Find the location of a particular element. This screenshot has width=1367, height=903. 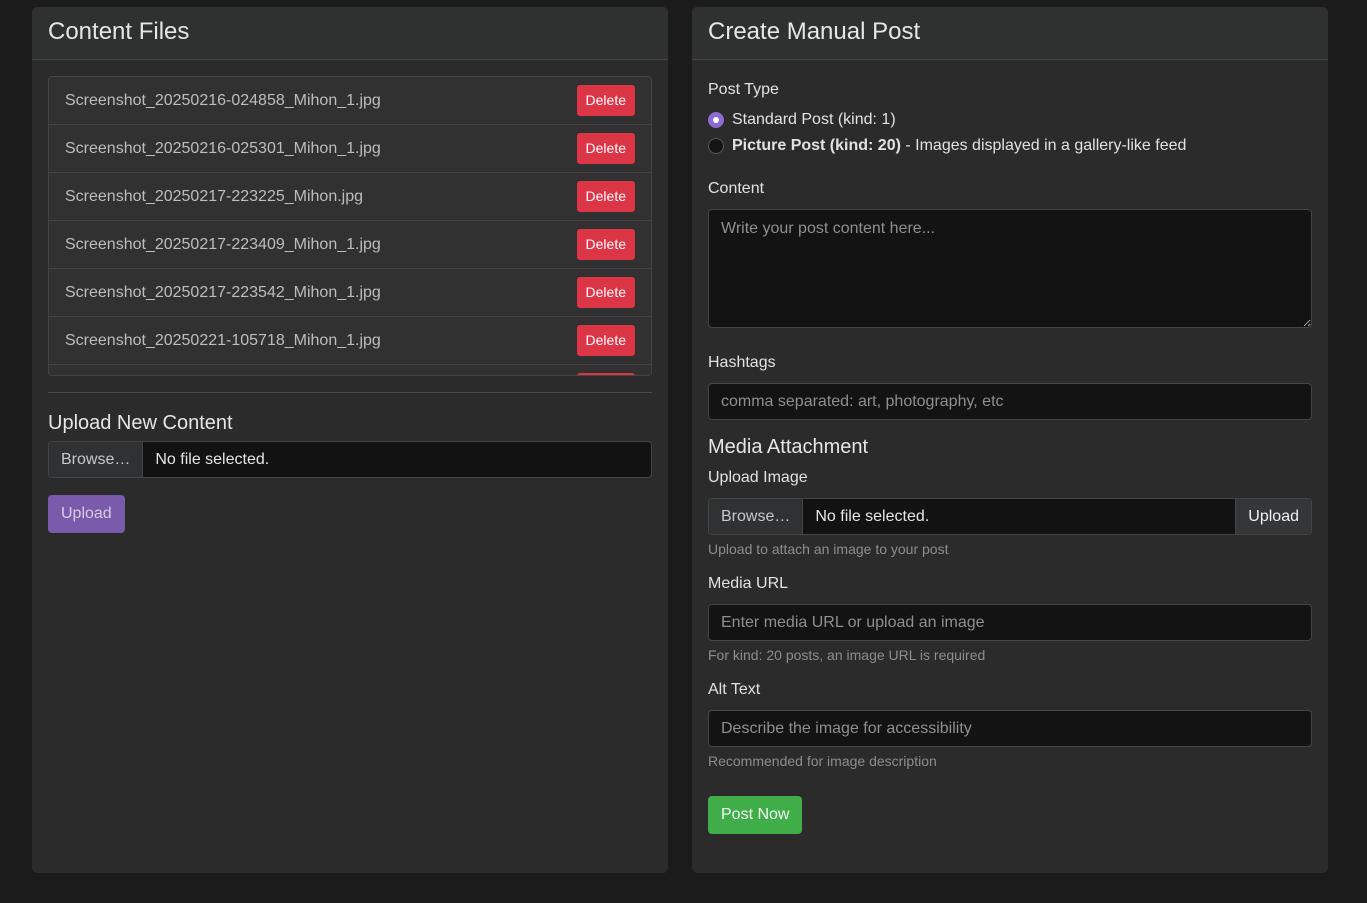

hashtags-field: Hashtags is located at coordinates (1010, 386).